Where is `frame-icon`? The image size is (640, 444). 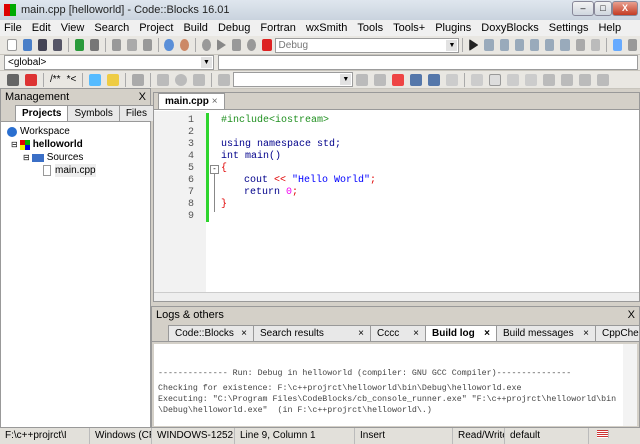 frame-icon is located at coordinates (495, 79).